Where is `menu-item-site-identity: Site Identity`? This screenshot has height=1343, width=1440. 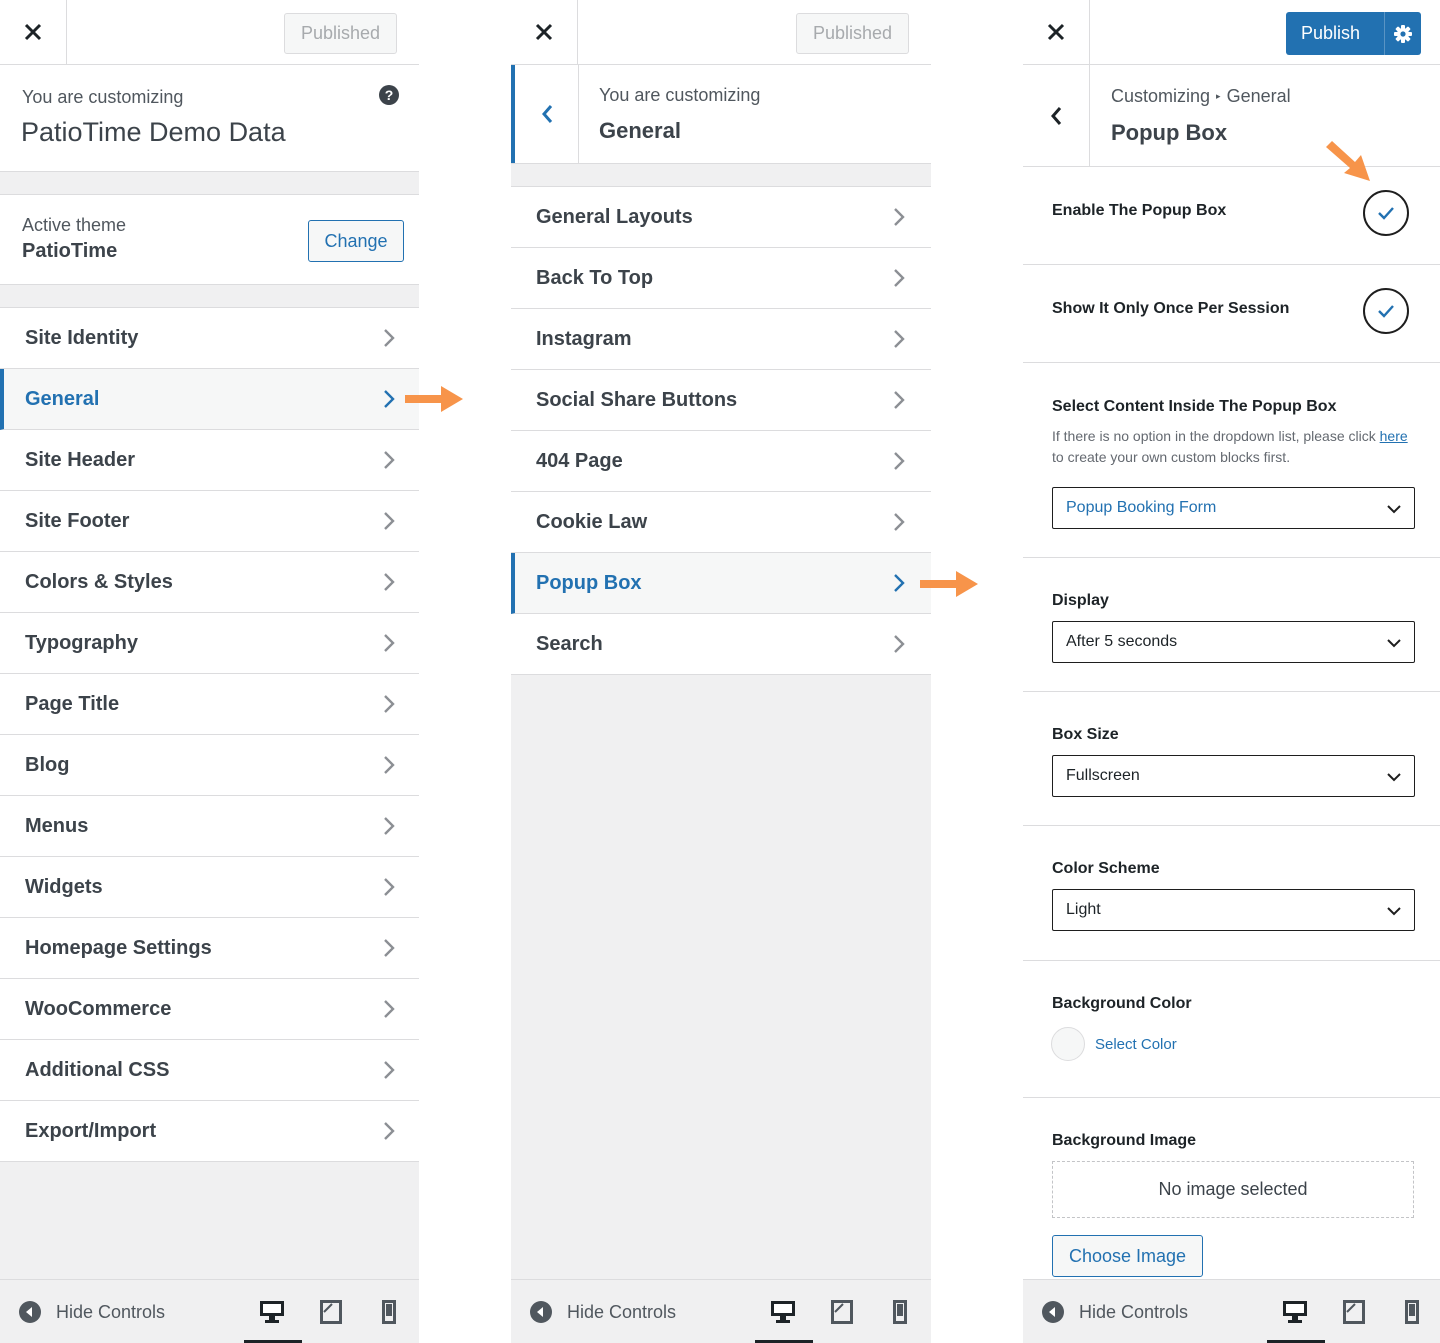 menu-item-site-identity: Site Identity is located at coordinates (209, 338).